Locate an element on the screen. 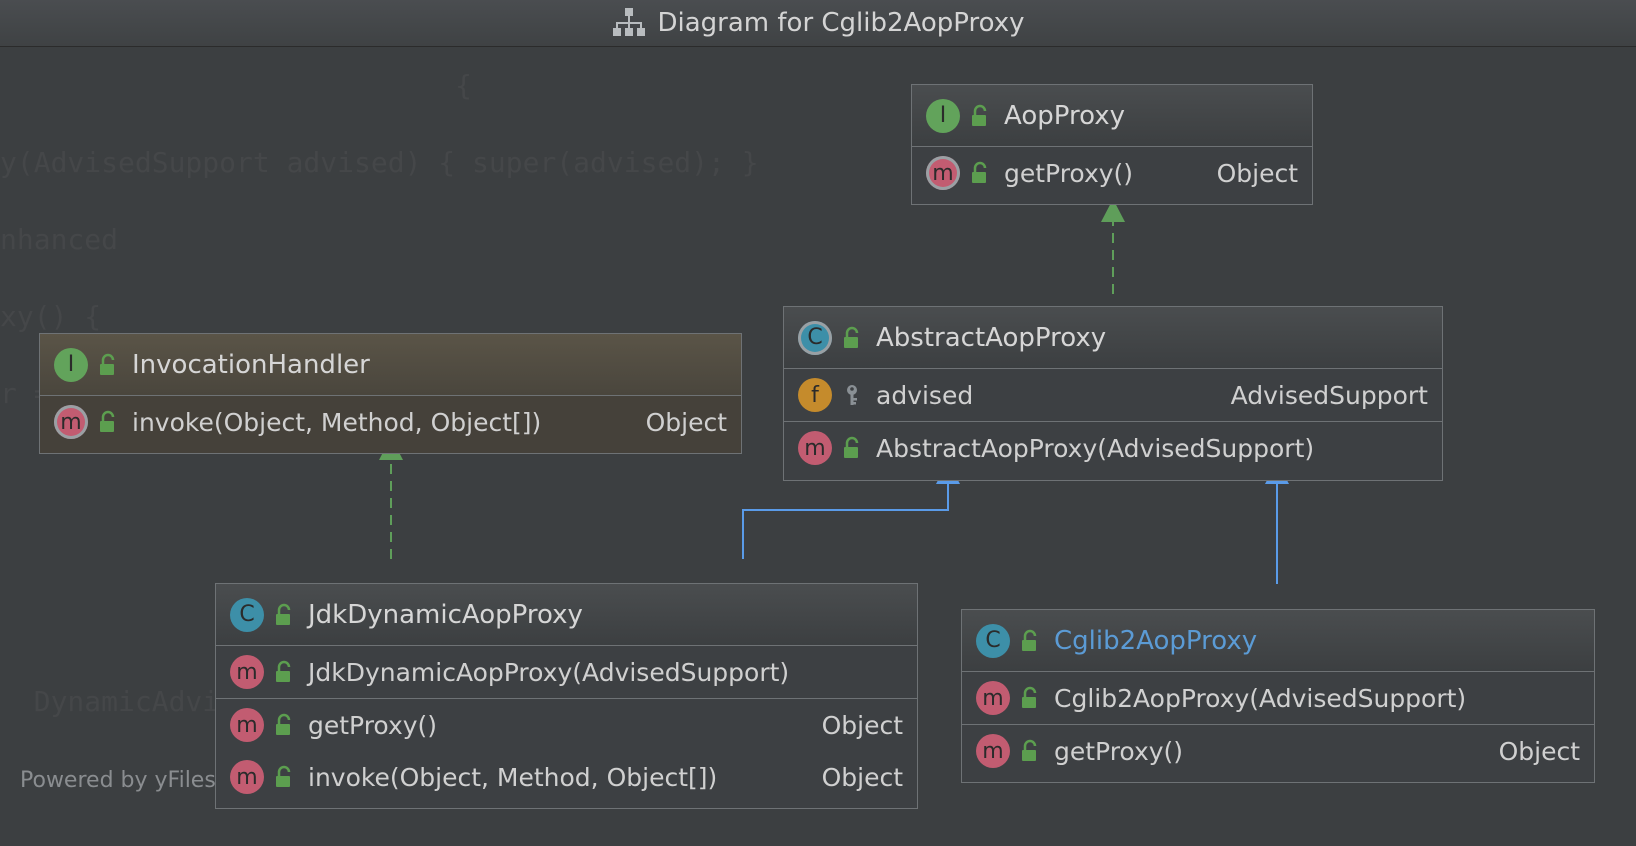 This screenshot has width=1636, height=846. constructors-section: m JdkDynamicAopProxy(AdvisedSupport) is located at coordinates (566, 672).